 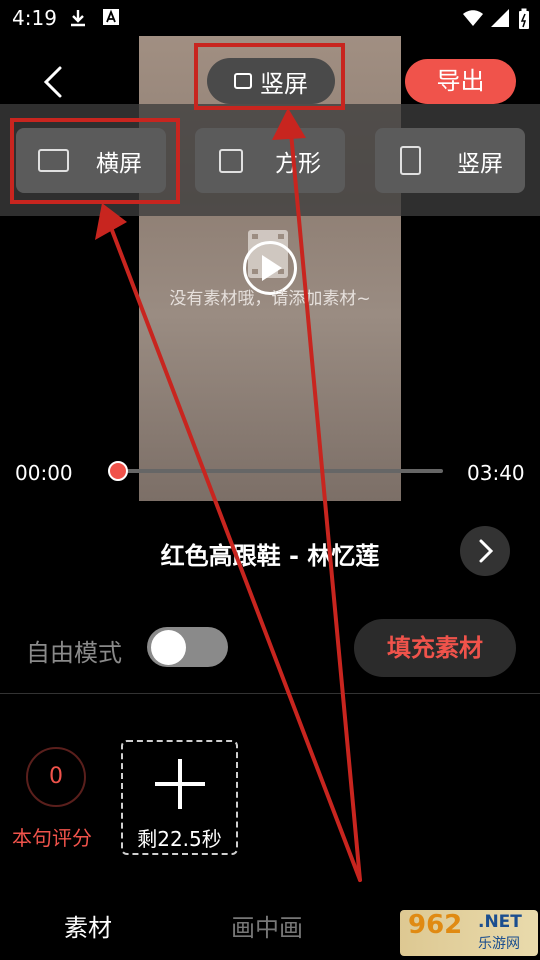 I want to click on remaining-time: 剩22.5秒, so click(x=179, y=839).